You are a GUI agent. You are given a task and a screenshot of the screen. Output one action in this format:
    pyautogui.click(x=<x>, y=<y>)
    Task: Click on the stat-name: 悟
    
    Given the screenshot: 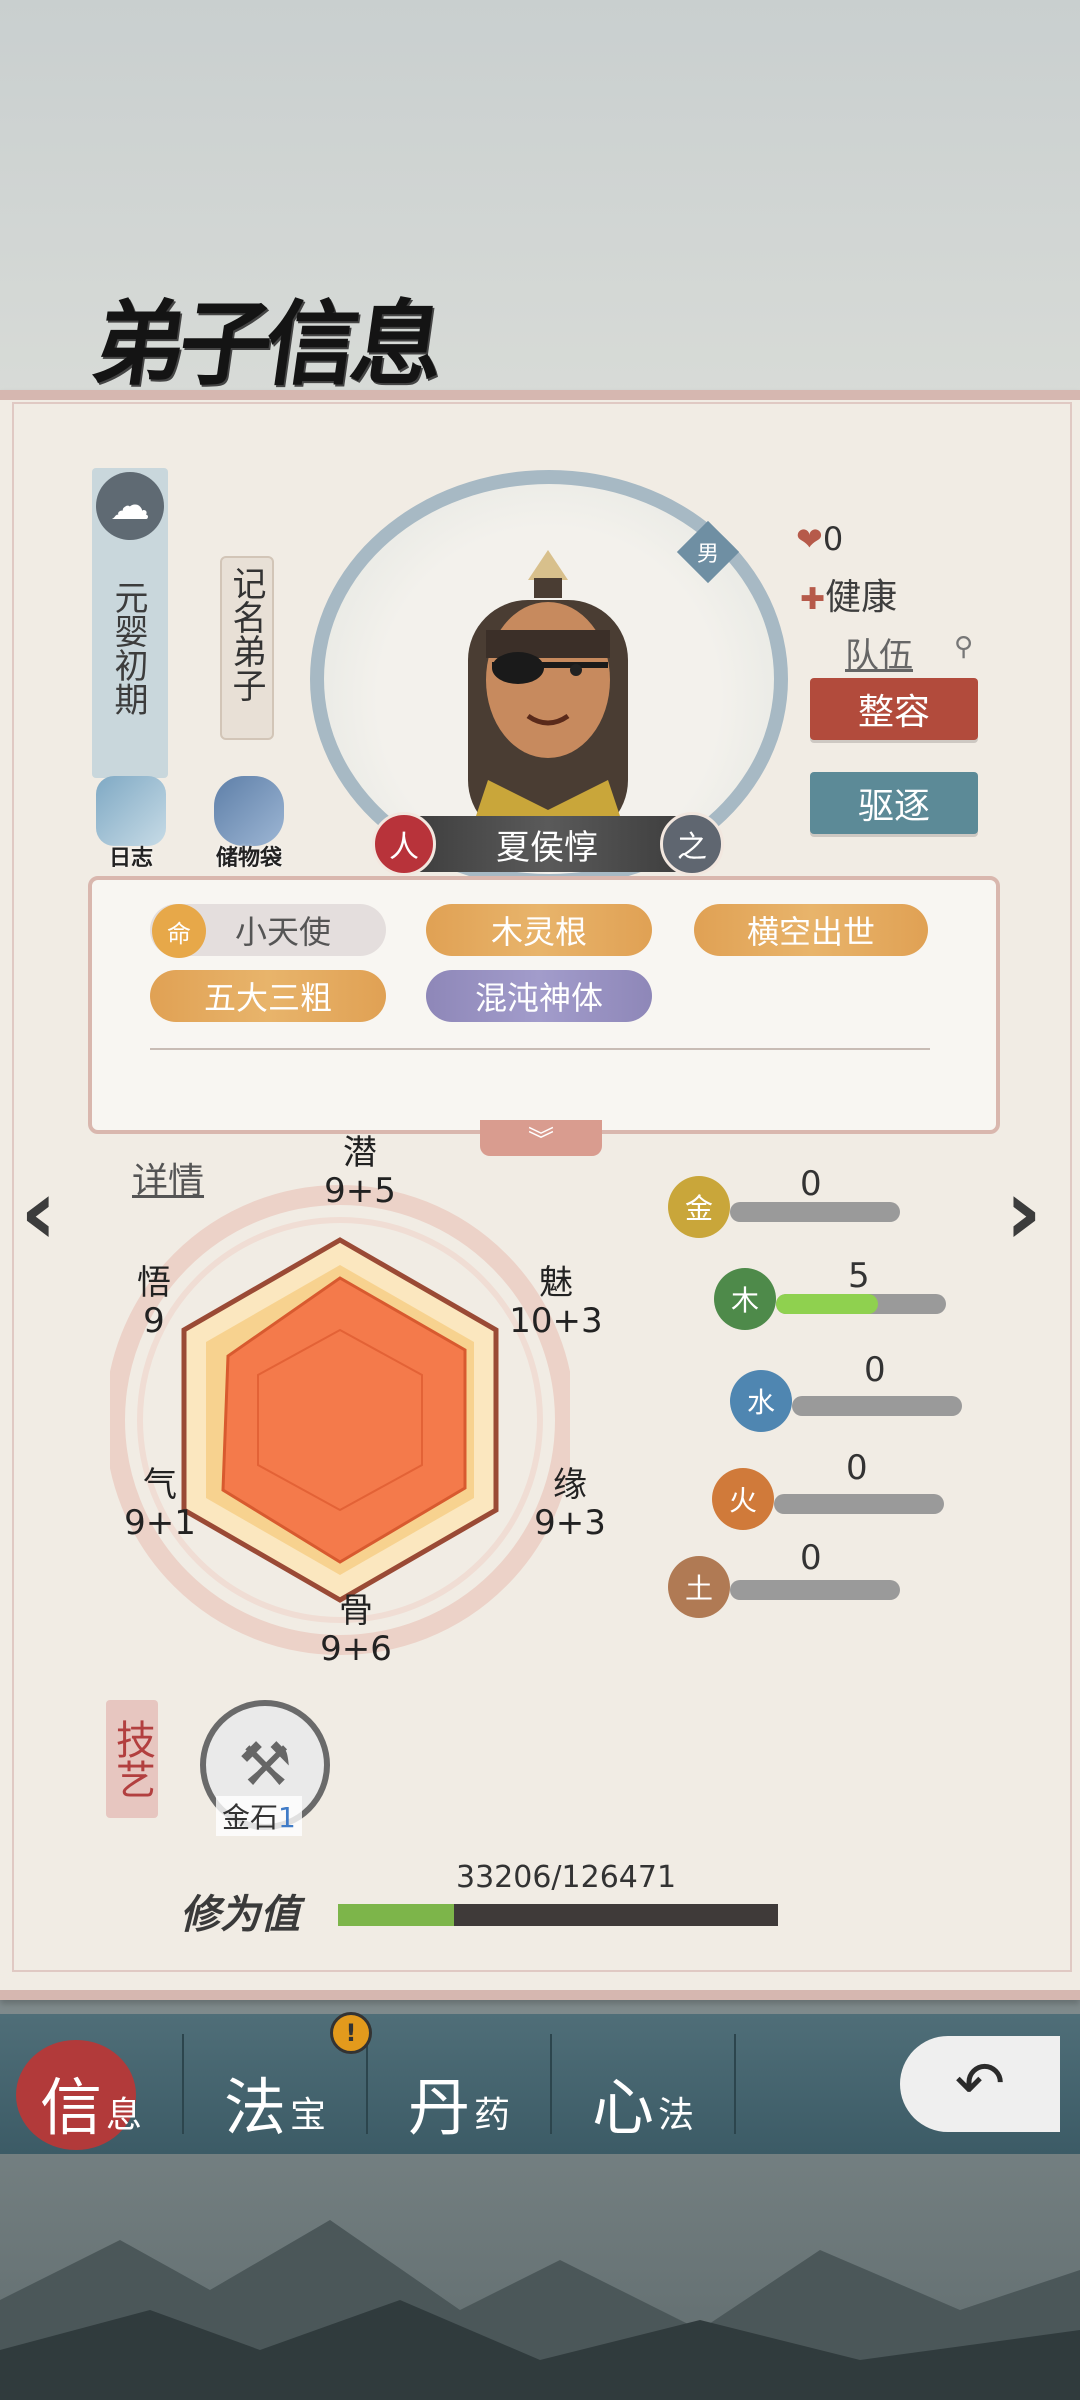 What is the action you would take?
    pyautogui.click(x=154, y=1283)
    